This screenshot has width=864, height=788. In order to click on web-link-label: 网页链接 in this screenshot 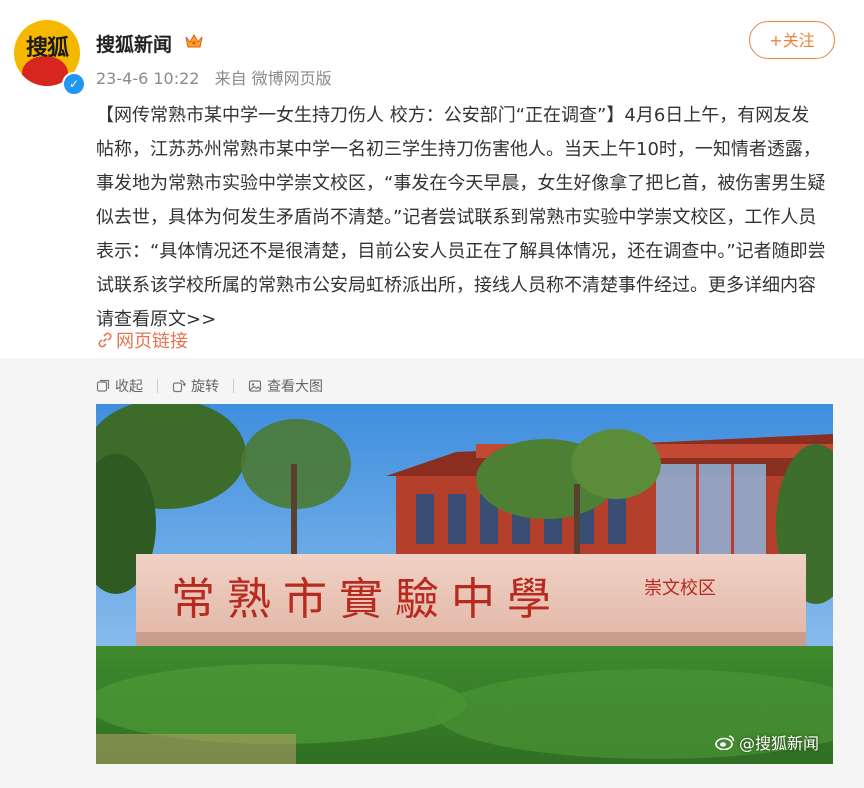, I will do `click(152, 341)`.